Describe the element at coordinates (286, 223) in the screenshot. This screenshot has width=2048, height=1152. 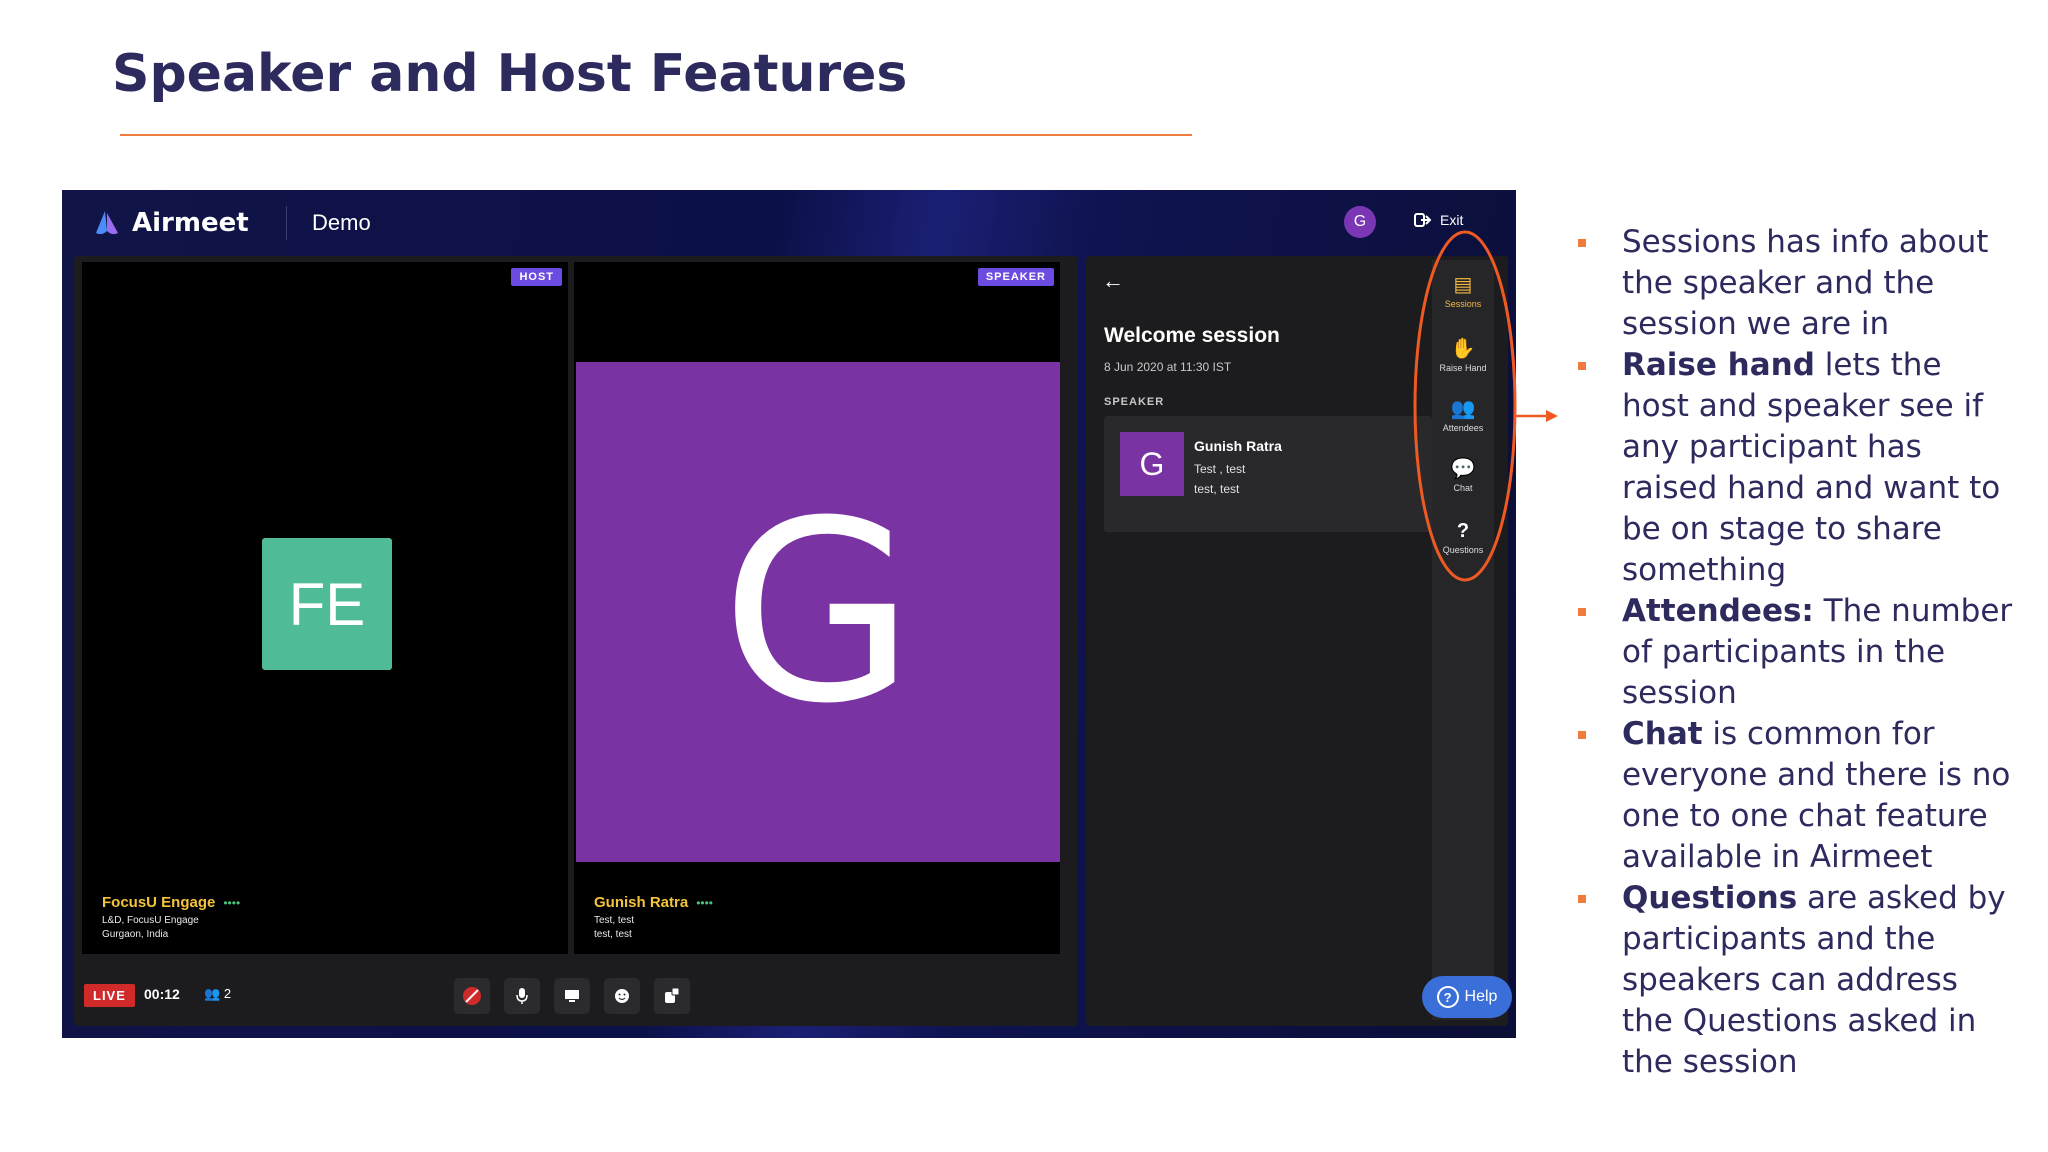
I see `header-divider` at that location.